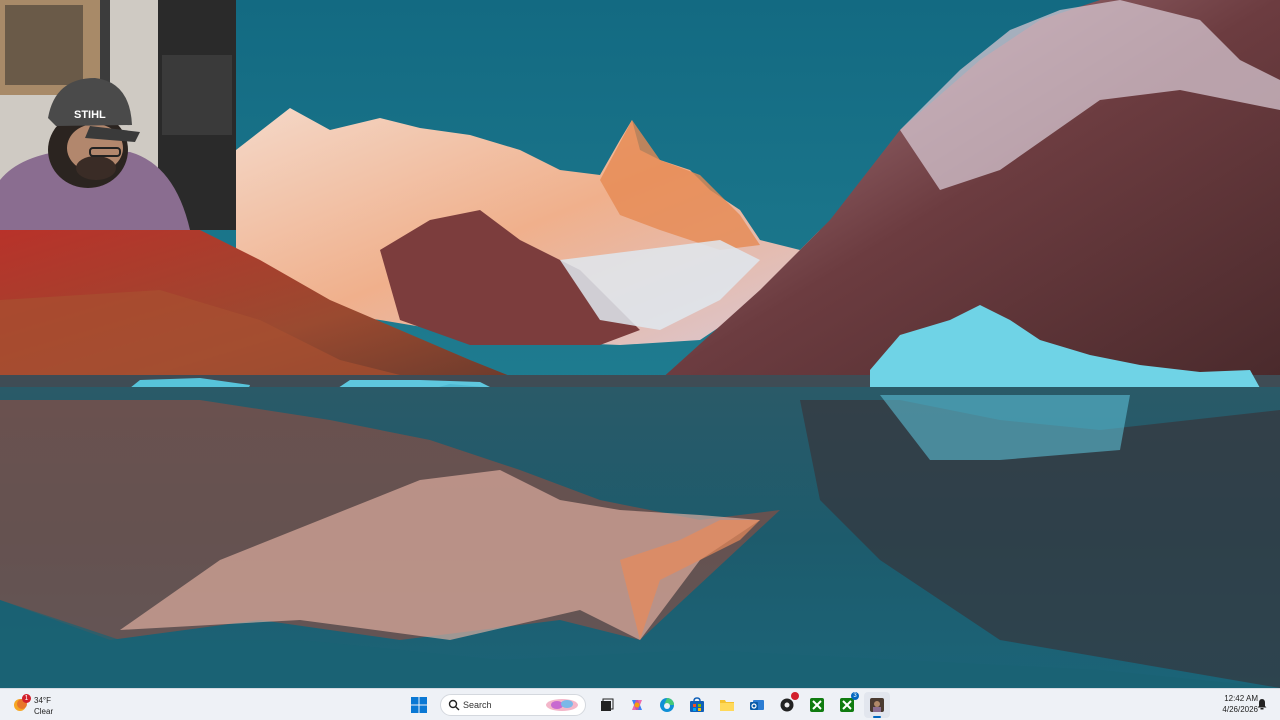 The width and height of the screenshot is (1280, 720). I want to click on weather-widget: 1 34°F Clear, so click(45, 705).